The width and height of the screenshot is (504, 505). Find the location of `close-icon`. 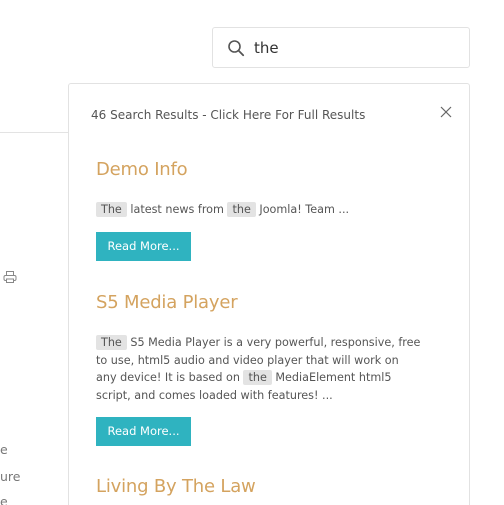

close-icon is located at coordinates (446, 112).